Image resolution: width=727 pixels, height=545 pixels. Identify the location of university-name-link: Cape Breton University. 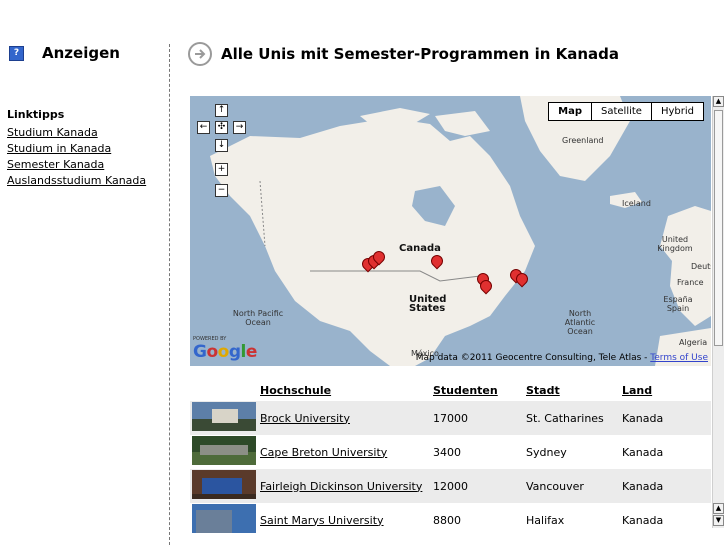
(323, 452).